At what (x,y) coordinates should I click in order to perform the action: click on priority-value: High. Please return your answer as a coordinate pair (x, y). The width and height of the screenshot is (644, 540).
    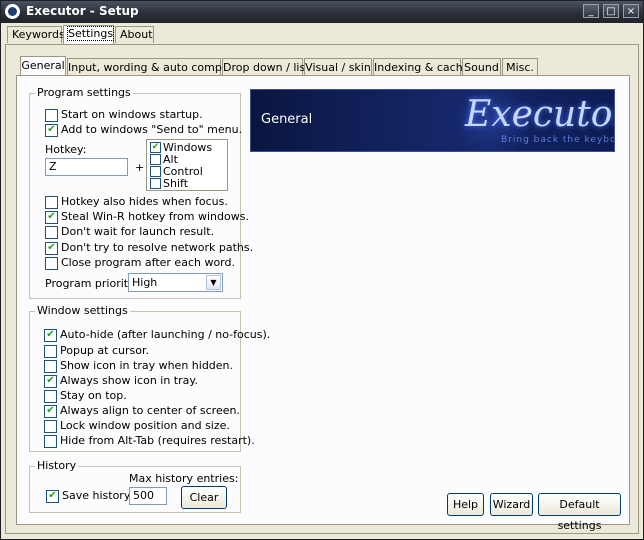
    Looking at the image, I should click on (145, 282).